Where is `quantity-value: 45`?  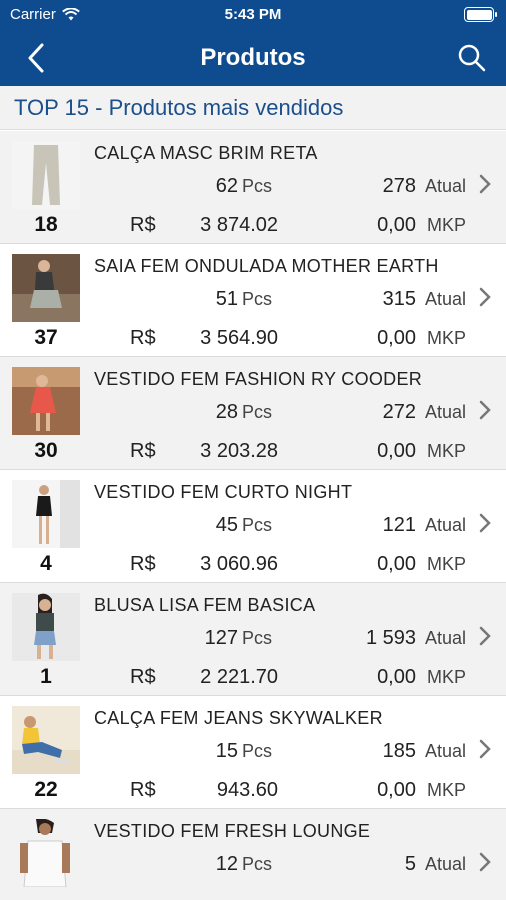
quantity-value: 45 is located at coordinates (226, 525).